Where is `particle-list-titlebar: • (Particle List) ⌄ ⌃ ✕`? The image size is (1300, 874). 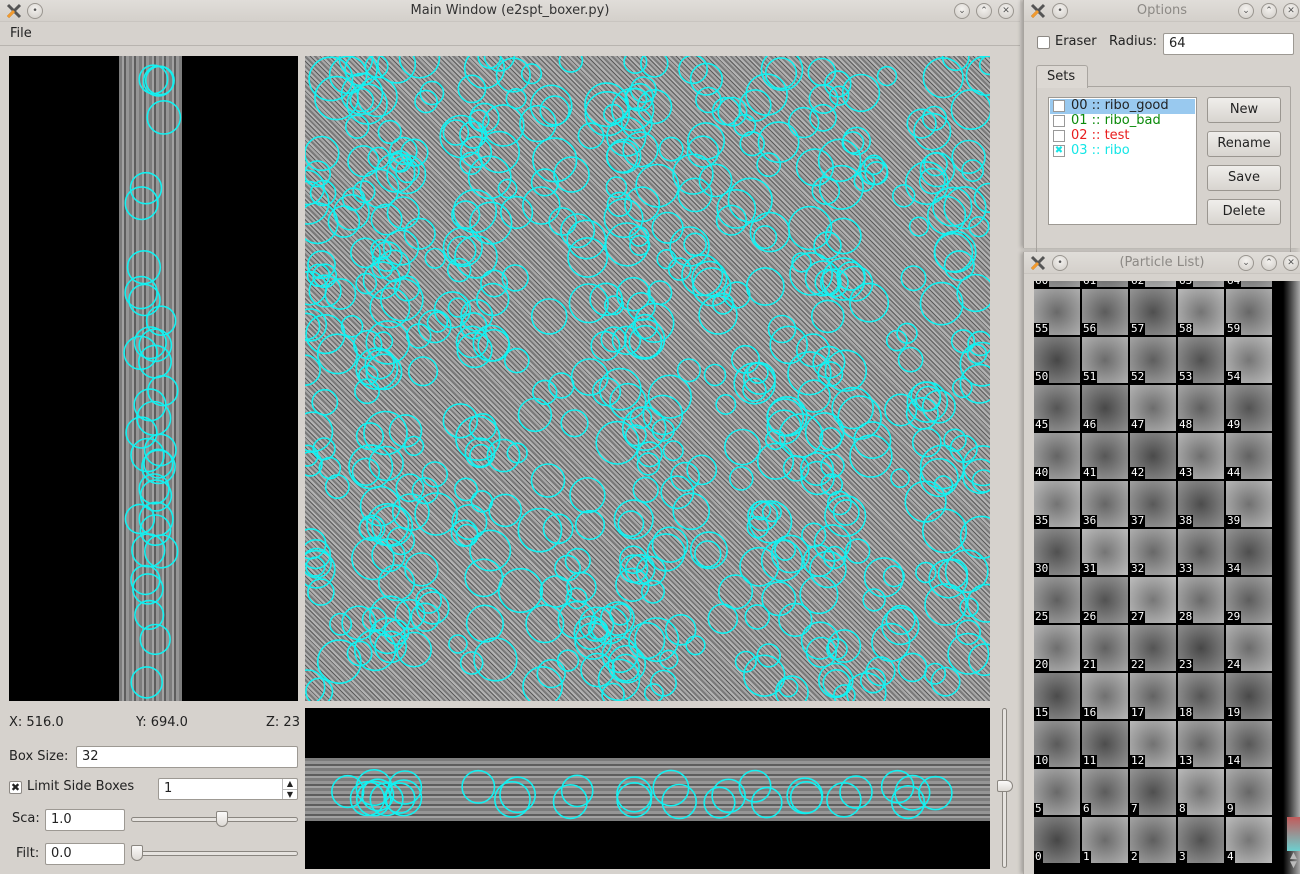
particle-list-titlebar: • (Particle List) ⌄ ⌃ ✕ is located at coordinates (1162, 263).